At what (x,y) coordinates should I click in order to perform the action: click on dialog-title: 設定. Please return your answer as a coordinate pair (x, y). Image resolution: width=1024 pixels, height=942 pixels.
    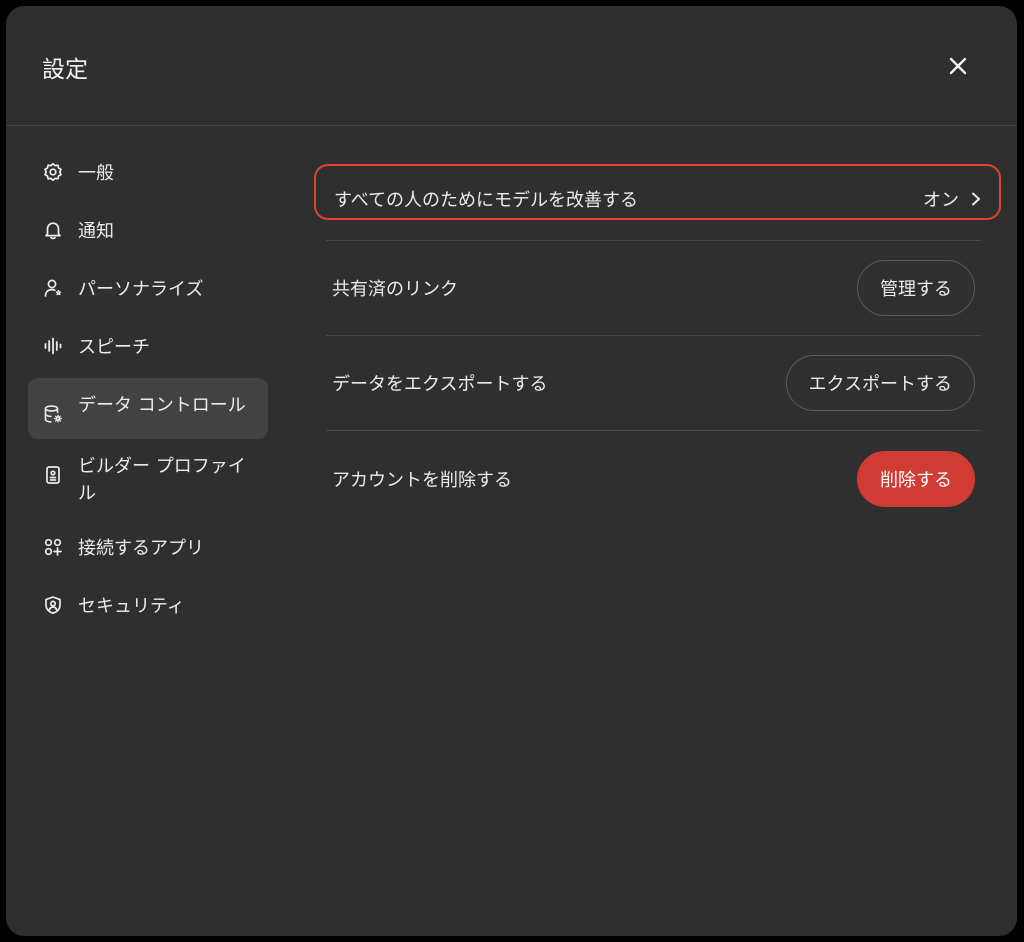
    Looking at the image, I should click on (65, 70).